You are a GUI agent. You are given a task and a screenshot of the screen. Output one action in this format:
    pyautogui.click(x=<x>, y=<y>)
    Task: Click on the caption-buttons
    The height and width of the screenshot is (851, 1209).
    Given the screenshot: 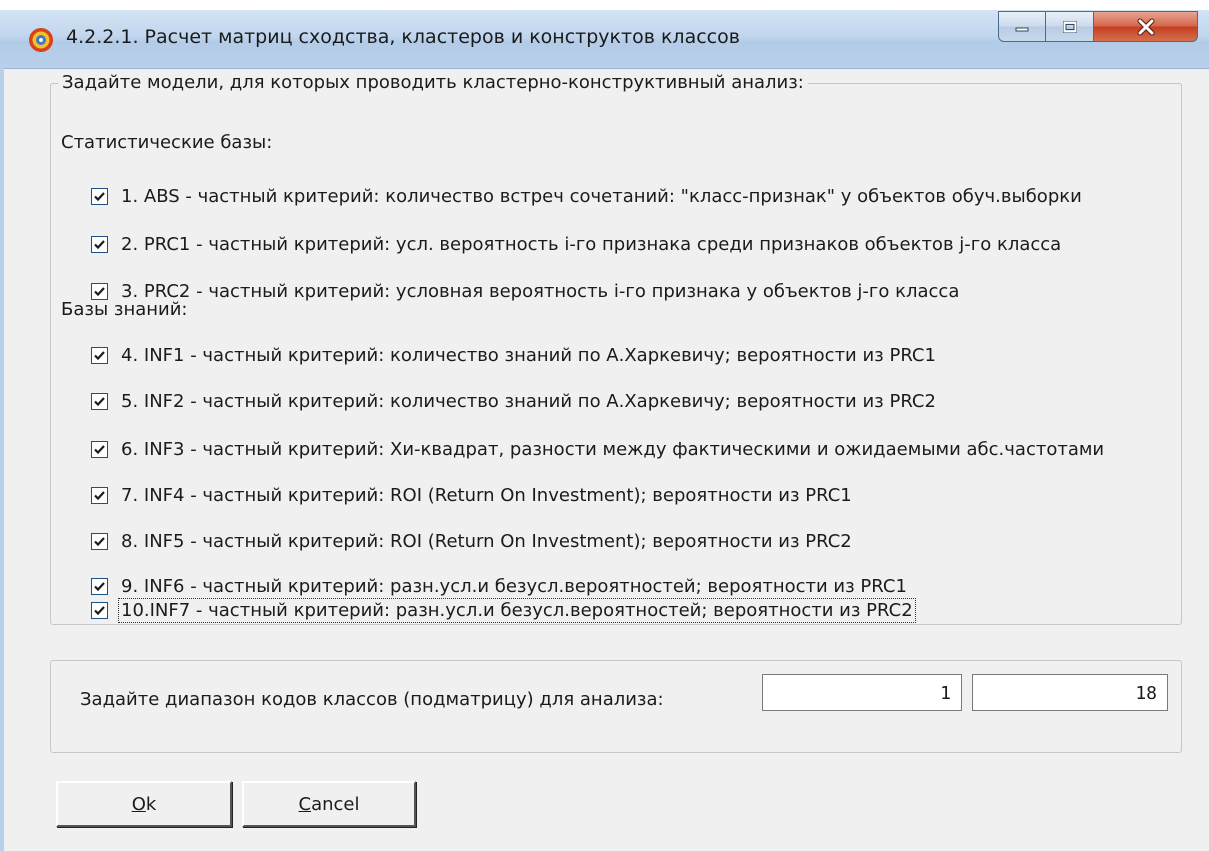 What is the action you would take?
    pyautogui.click(x=1098, y=27)
    